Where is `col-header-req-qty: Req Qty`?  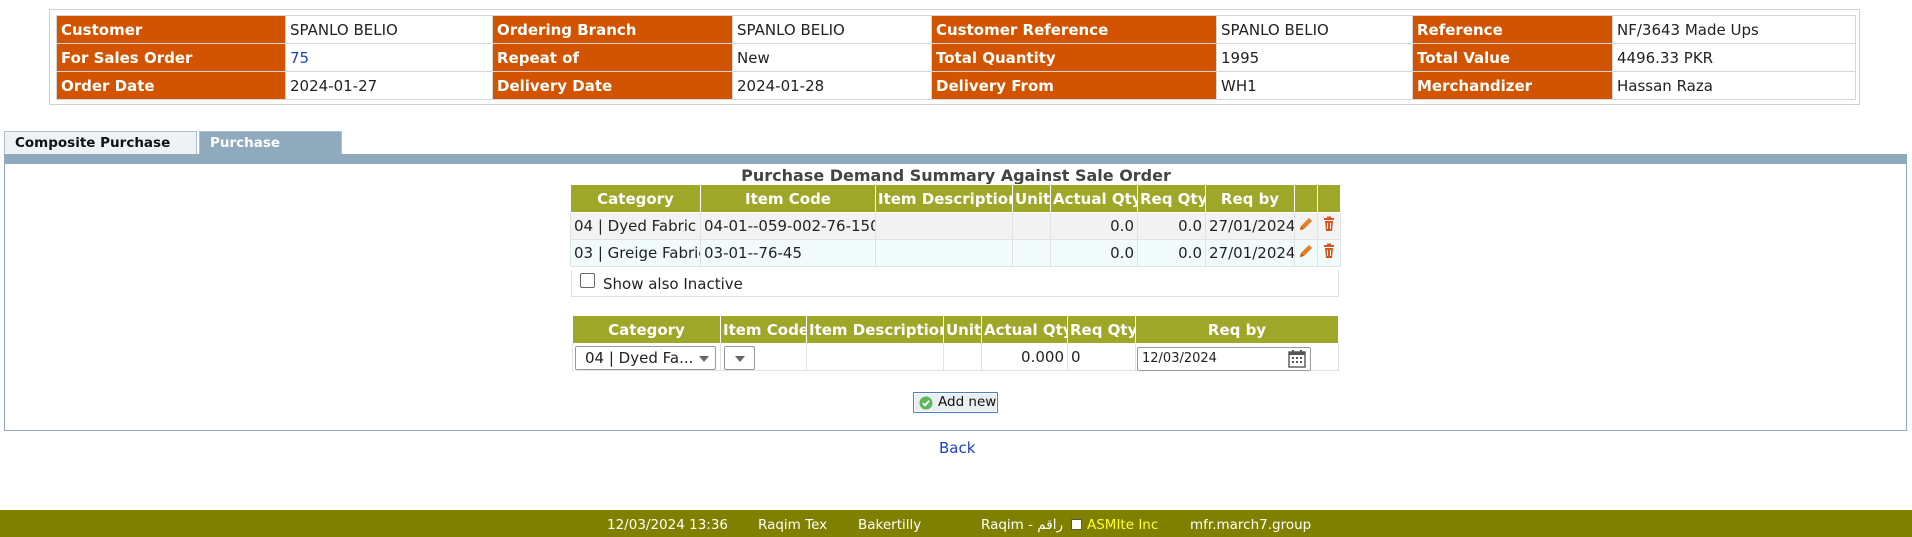 col-header-req-qty: Req Qty is located at coordinates (1171, 198).